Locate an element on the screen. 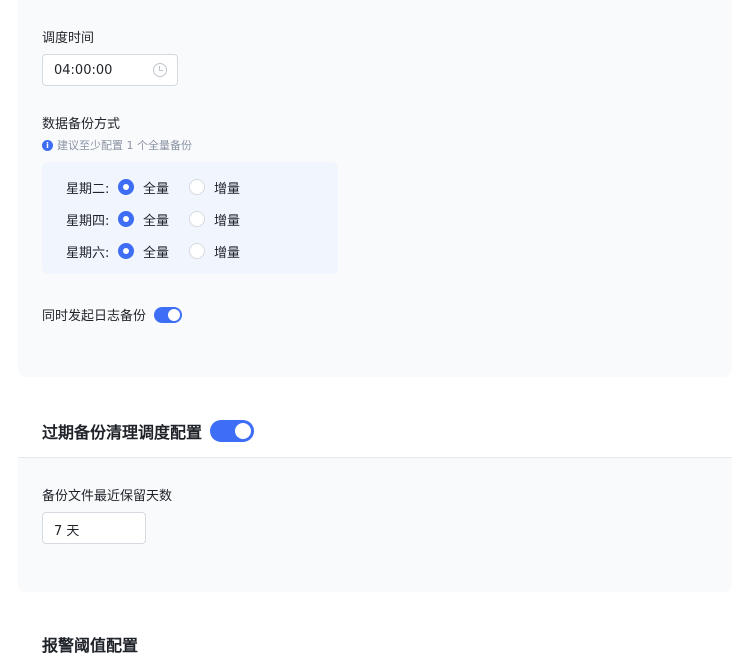  day-label: 星期四: is located at coordinates (88, 221).